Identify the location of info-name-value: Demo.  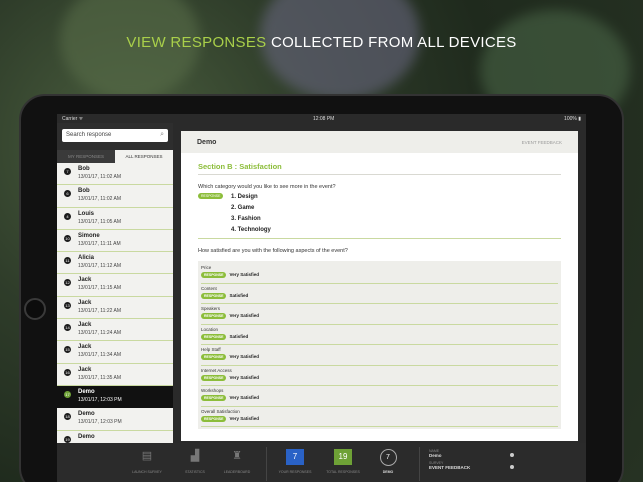
(435, 455).